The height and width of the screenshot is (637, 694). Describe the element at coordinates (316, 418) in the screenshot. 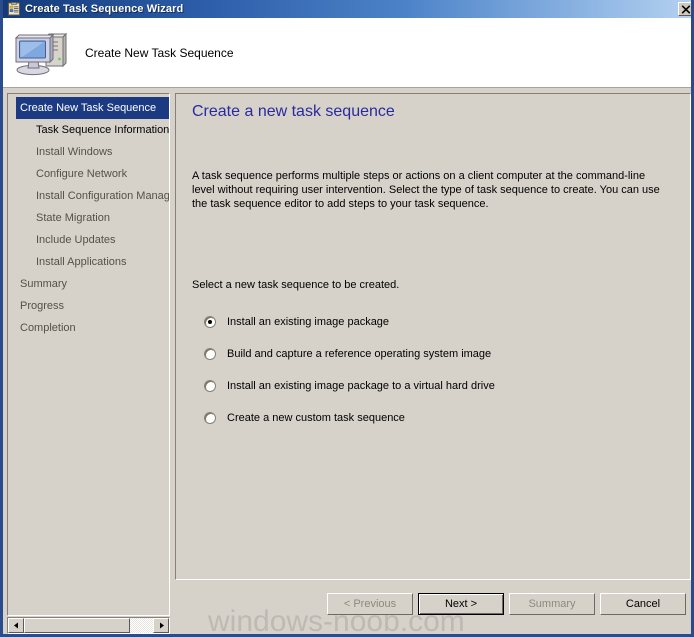

I see `radio-label: Create a new custom task sequence` at that location.